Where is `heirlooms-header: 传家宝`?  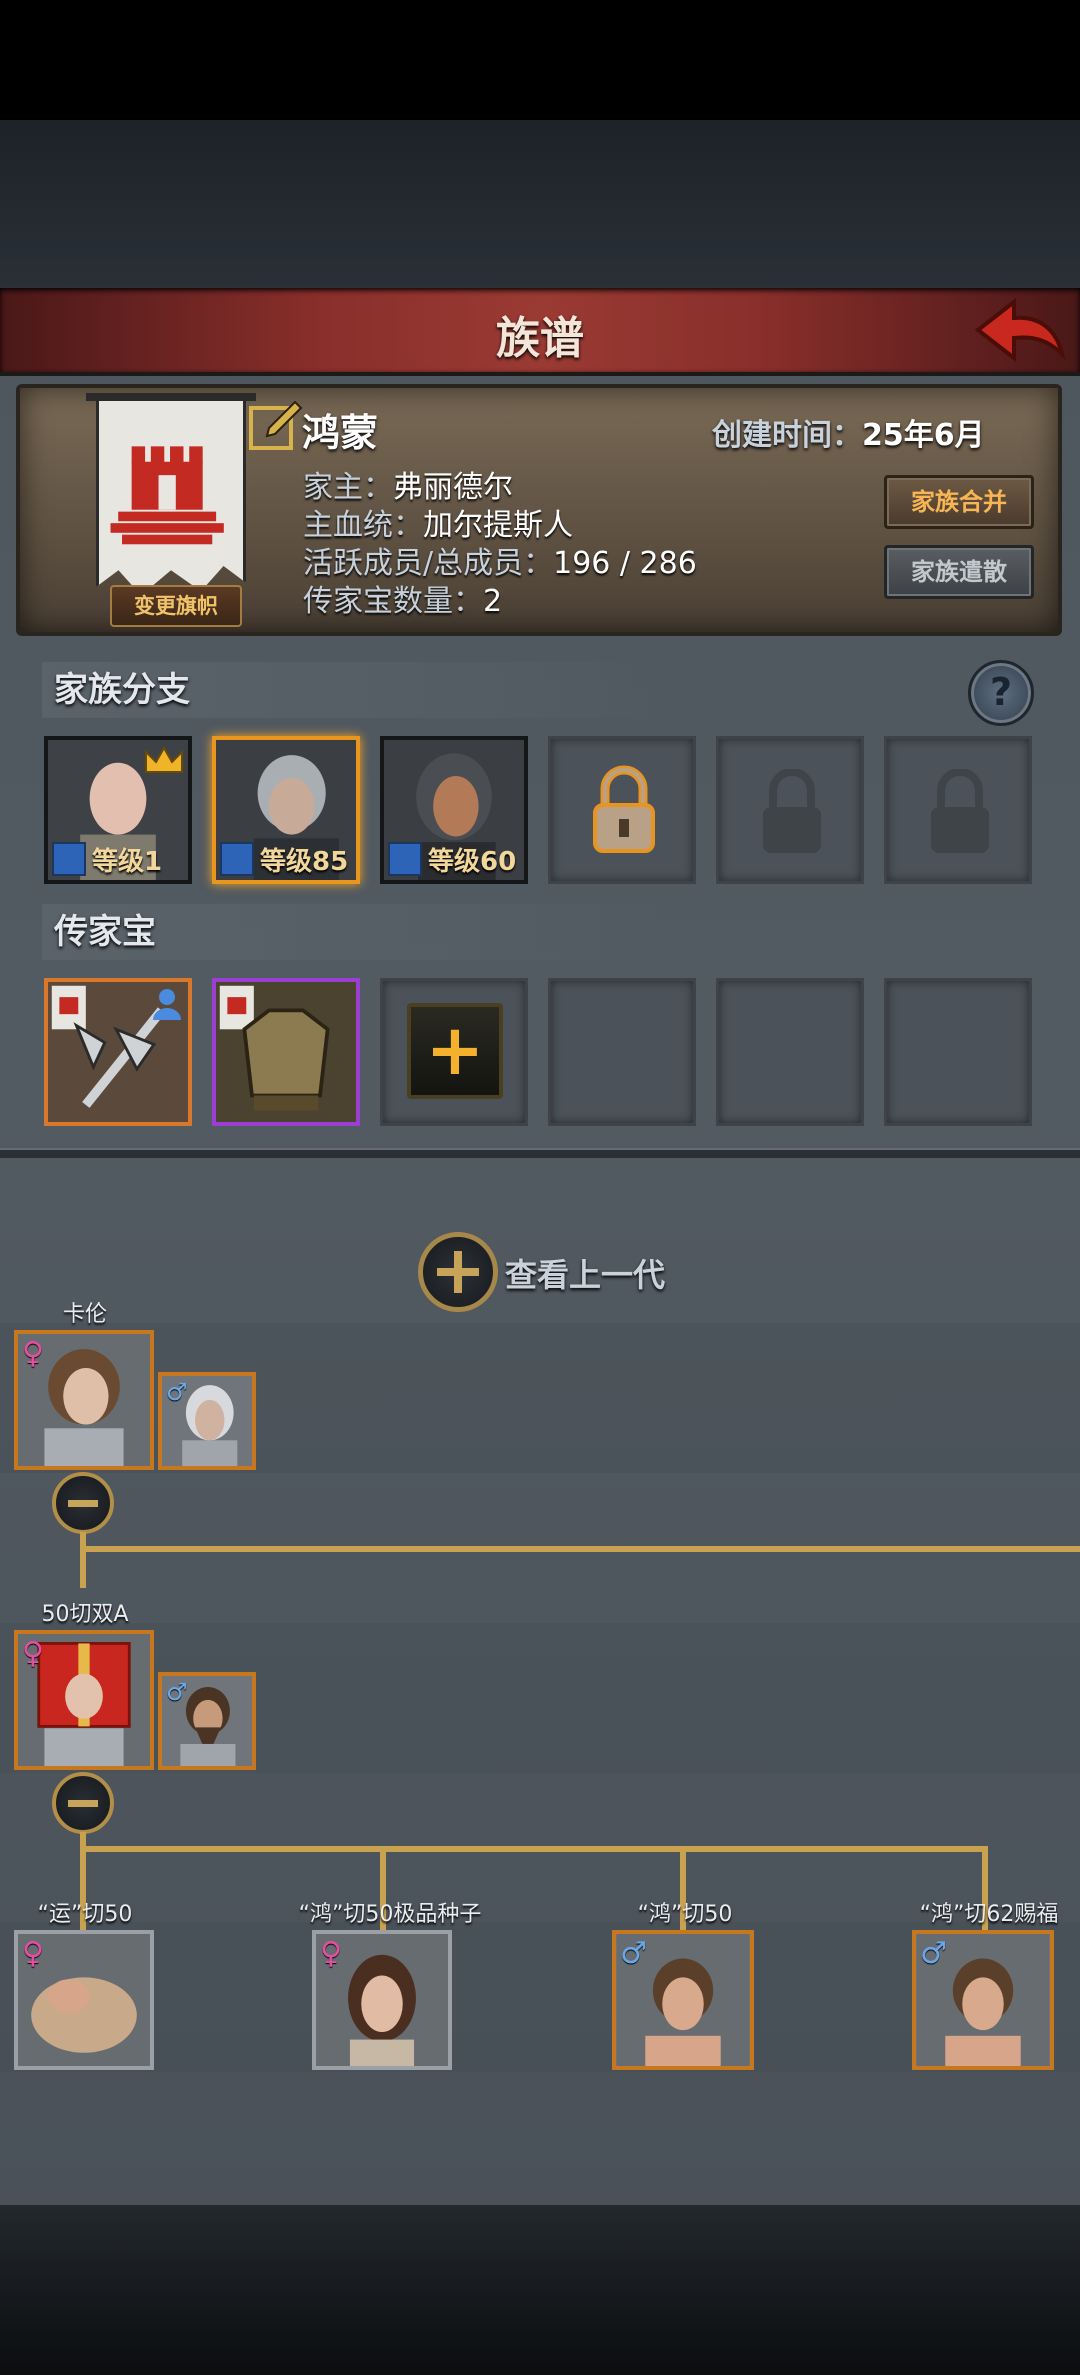 heirlooms-header: 传家宝 is located at coordinates (352, 932).